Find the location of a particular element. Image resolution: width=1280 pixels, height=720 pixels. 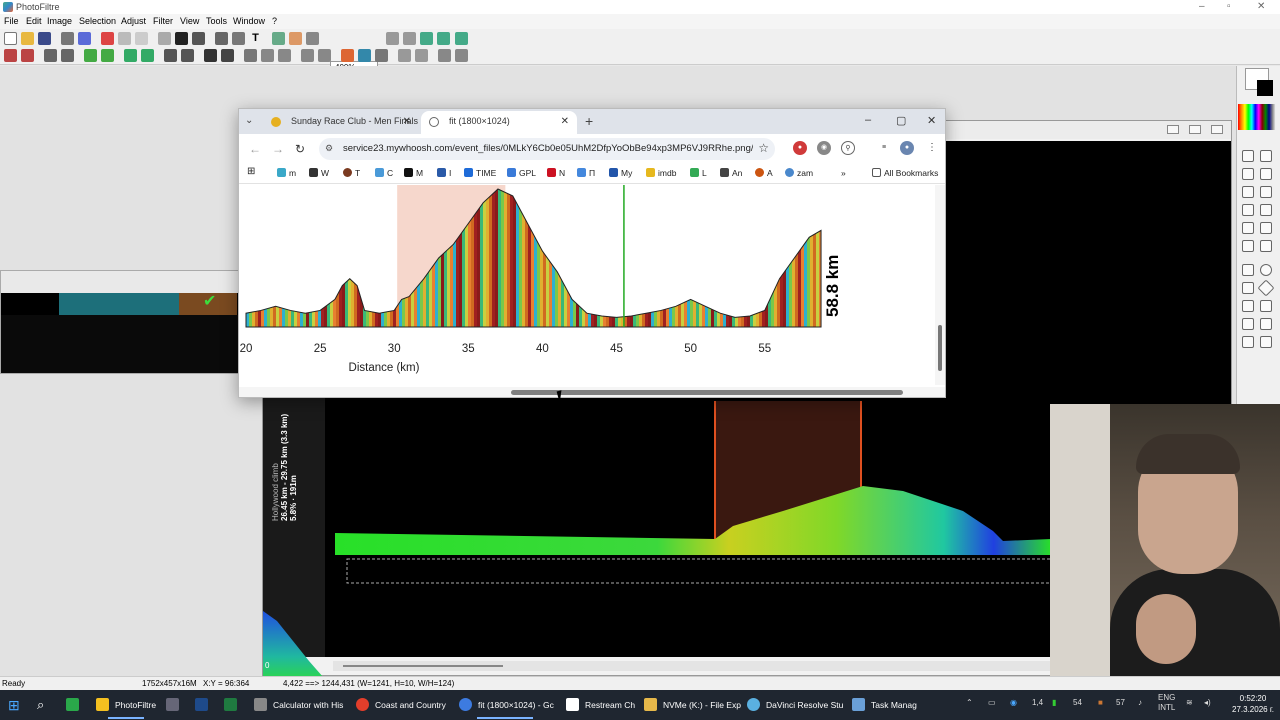

blur-tool-icon is located at coordinates (1248, 228).